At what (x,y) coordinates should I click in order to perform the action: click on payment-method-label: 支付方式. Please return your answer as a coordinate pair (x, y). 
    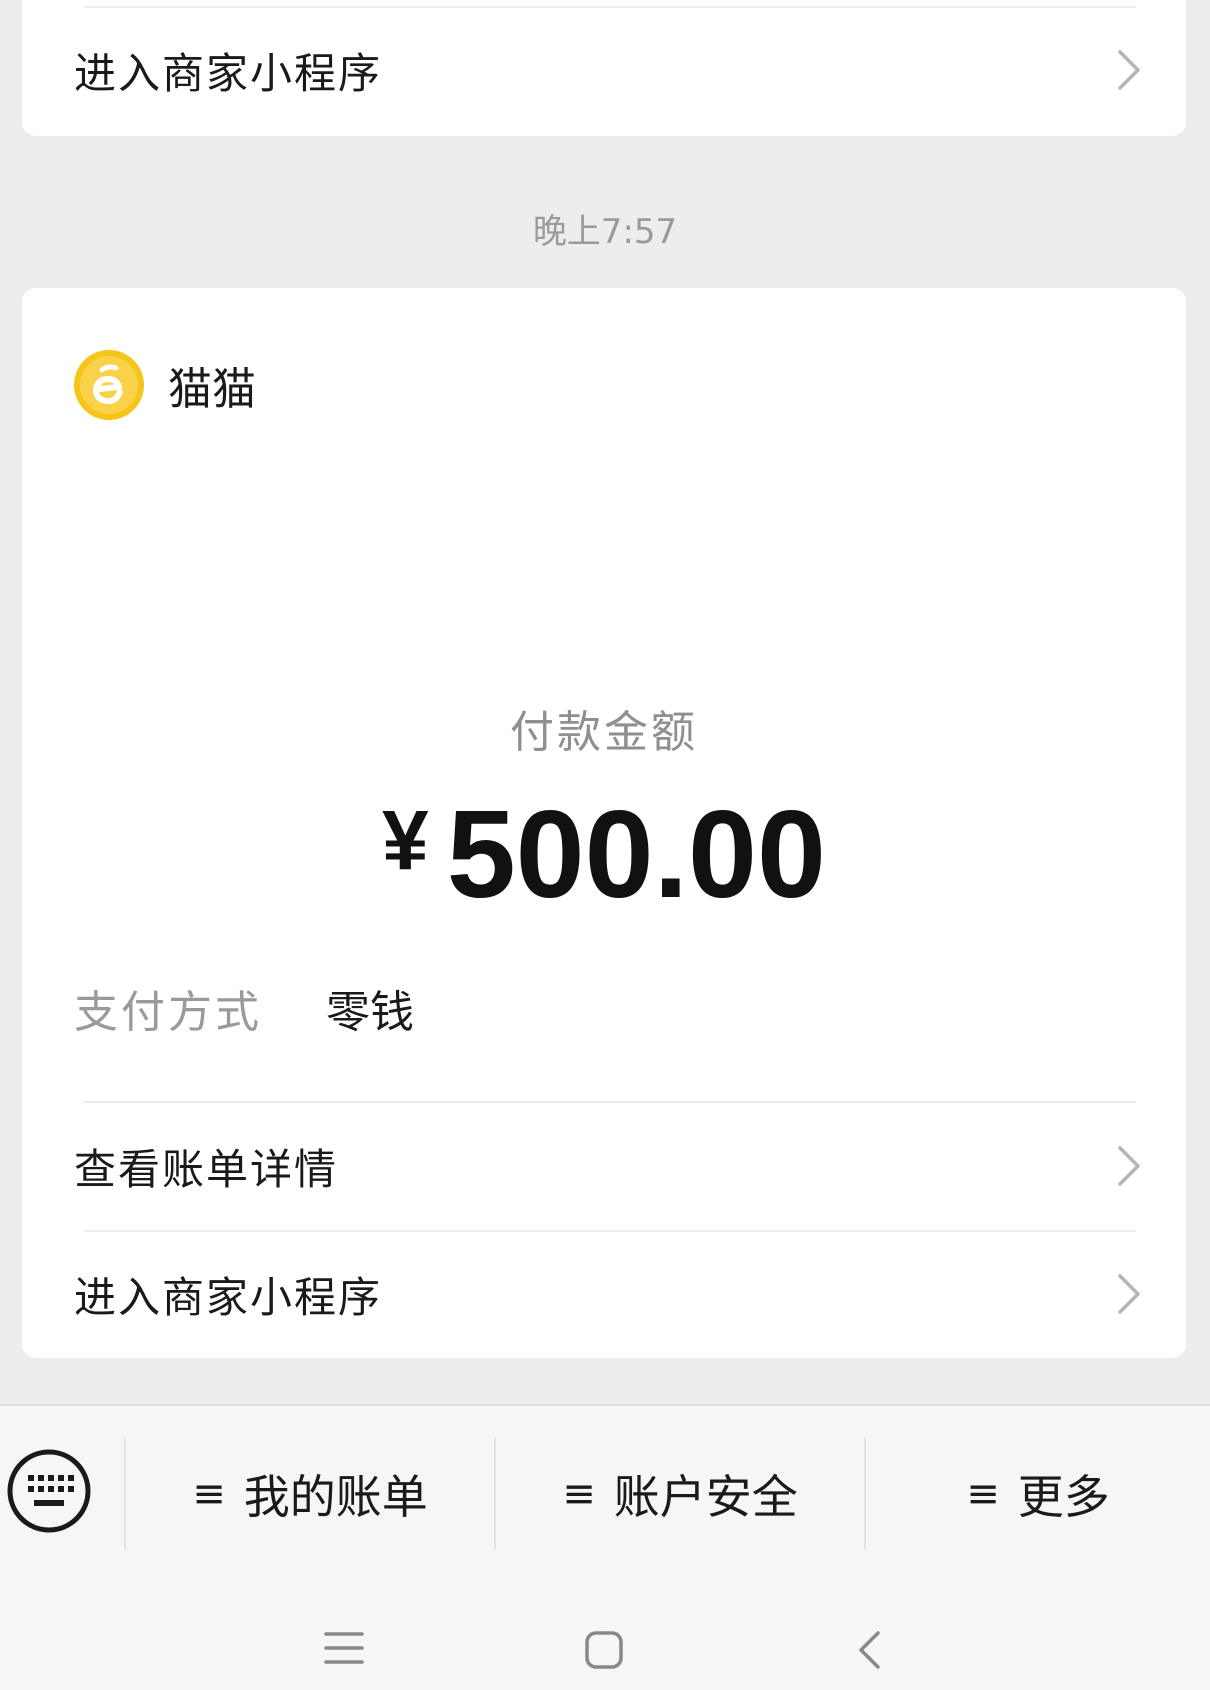
    Looking at the image, I should click on (168, 1012).